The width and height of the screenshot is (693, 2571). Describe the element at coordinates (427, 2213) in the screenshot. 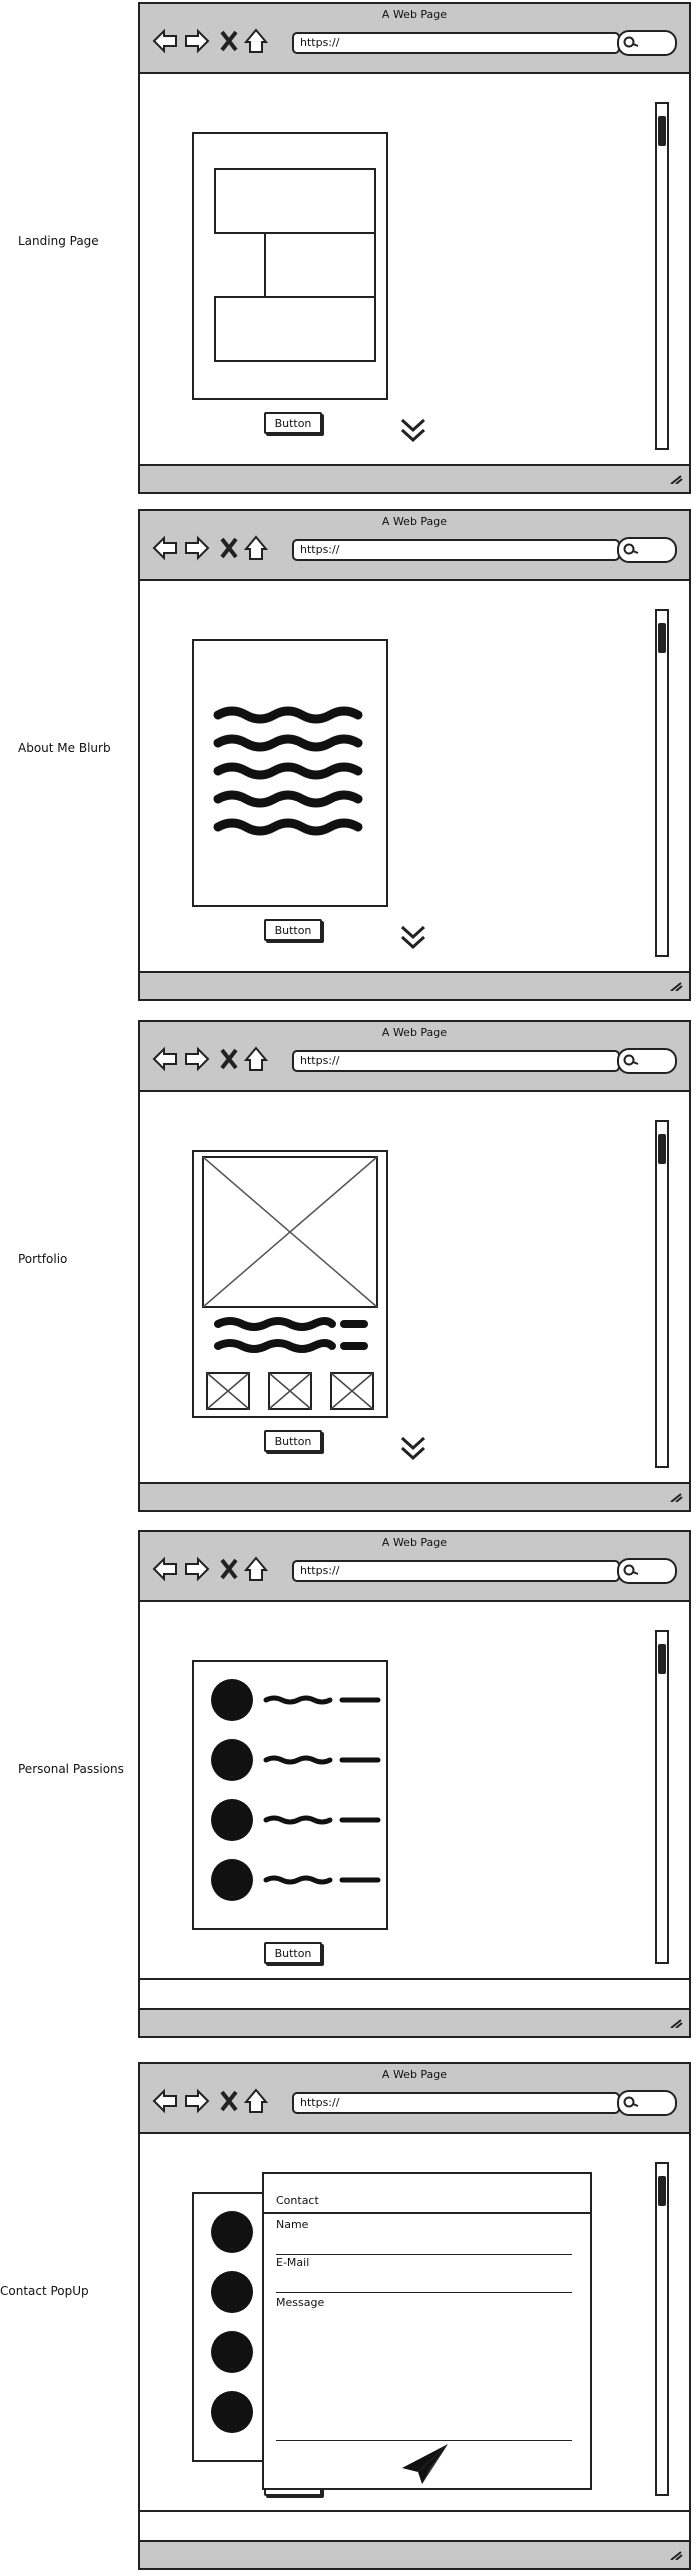

I see `popup-divider` at that location.